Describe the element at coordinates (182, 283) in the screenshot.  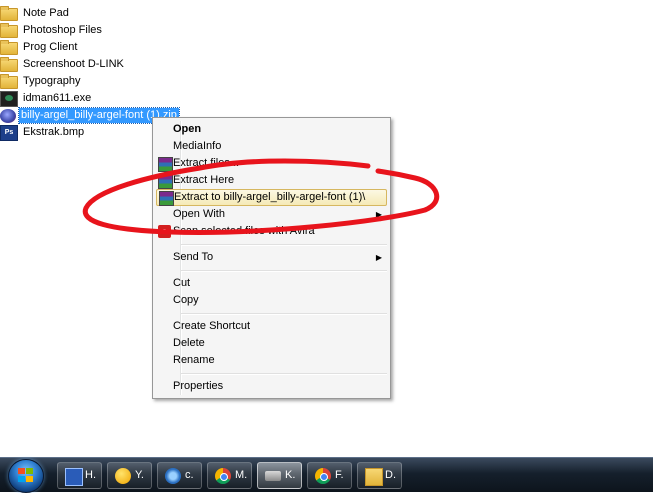
I see `menu-label: Cut` at that location.